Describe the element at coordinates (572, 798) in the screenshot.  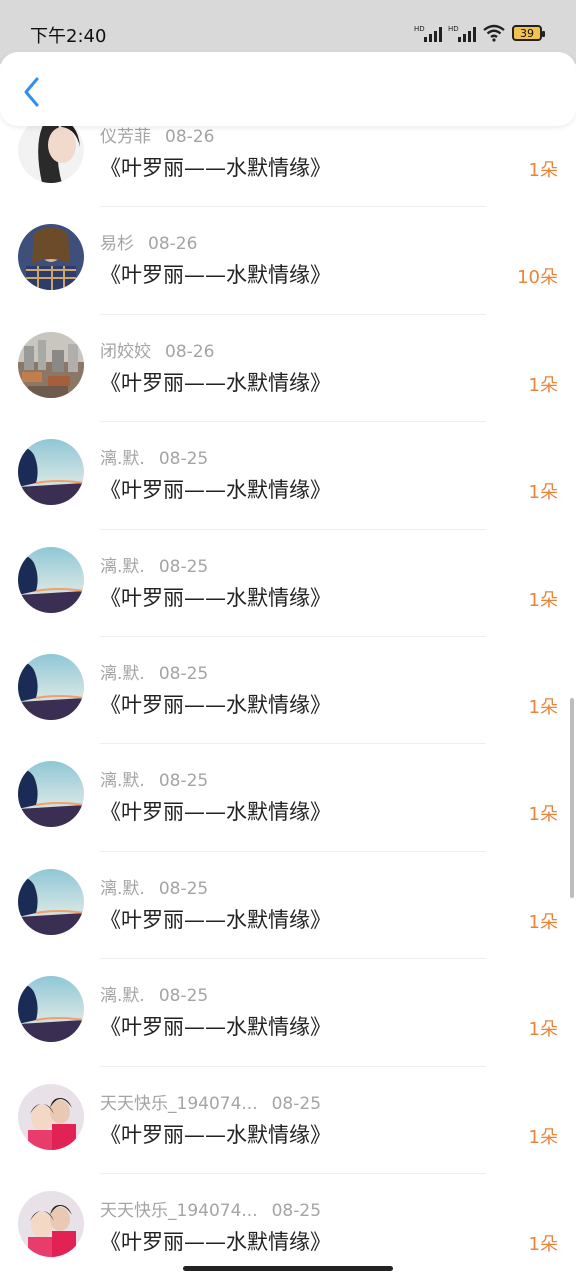
I see `scrollbar` at that location.